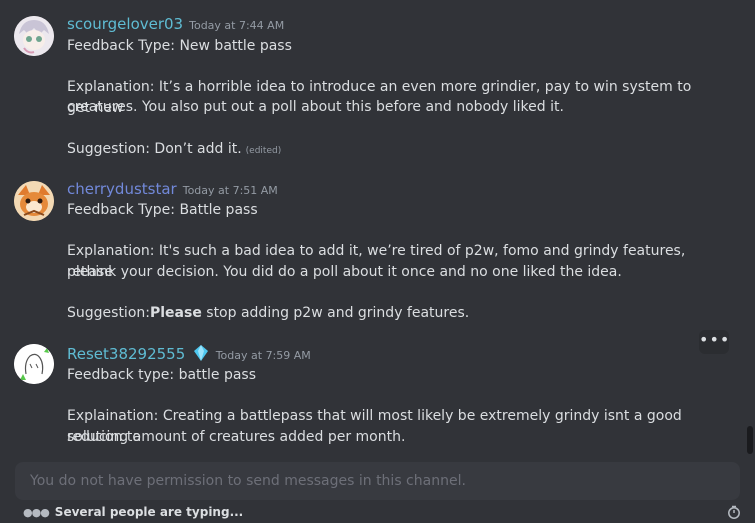 The height and width of the screenshot is (523, 755). What do you see at coordinates (162, 210) in the screenshot?
I see `message-line: Feedback Type: Battle pass` at bounding box center [162, 210].